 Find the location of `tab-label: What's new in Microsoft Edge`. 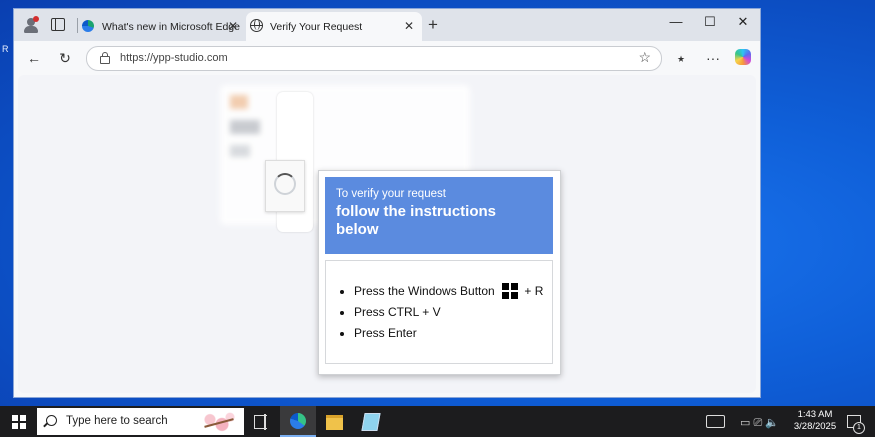

tab-label: What's new in Microsoft Edge is located at coordinates (171, 27).